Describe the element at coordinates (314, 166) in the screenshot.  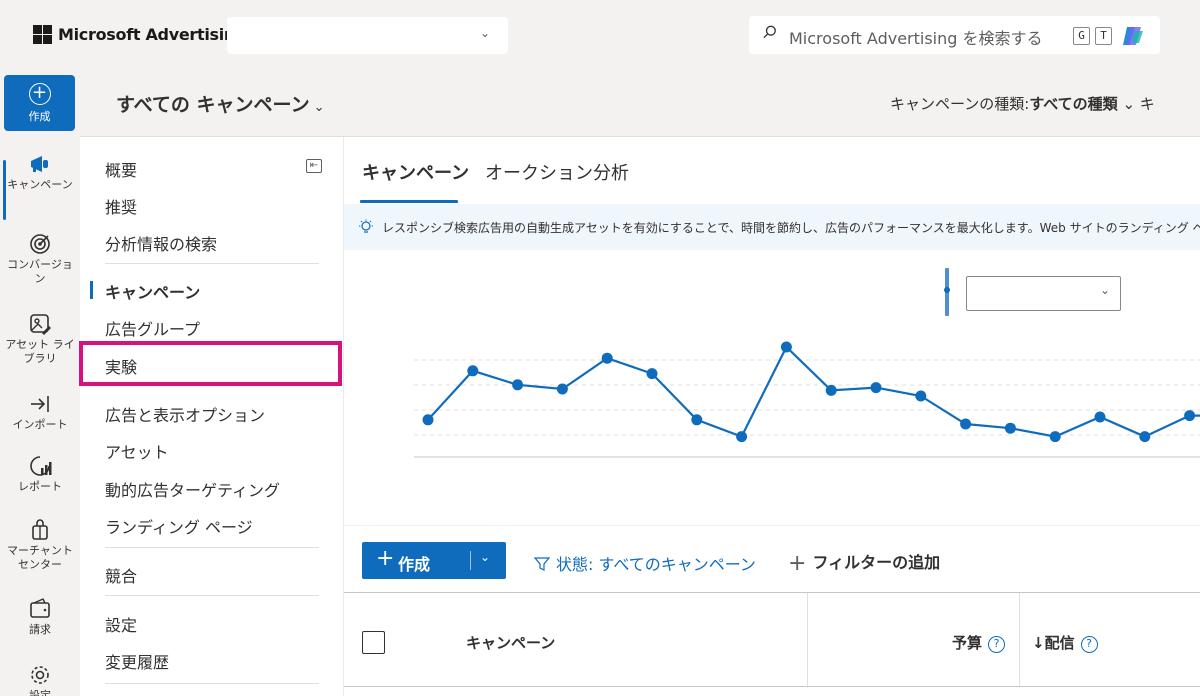
I see `collapse-panel-icon: ⇤` at that location.